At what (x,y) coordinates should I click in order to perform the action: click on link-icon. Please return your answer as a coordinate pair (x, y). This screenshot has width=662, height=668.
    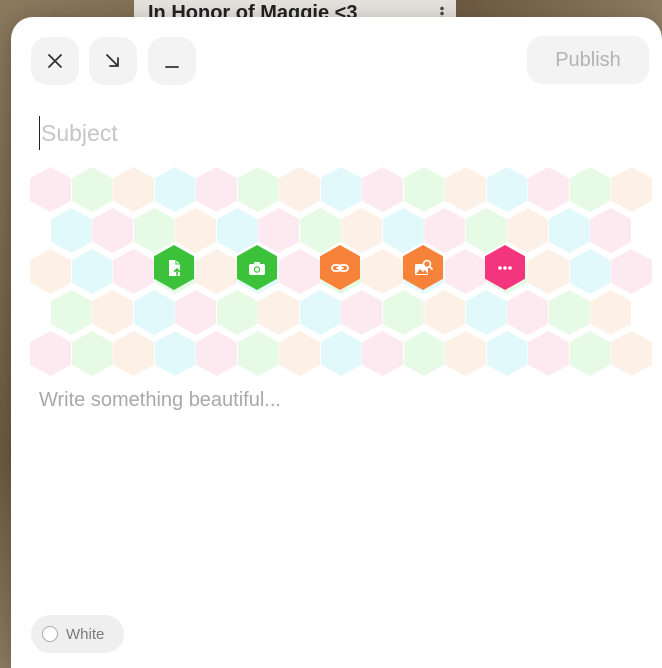
    Looking at the image, I should click on (340, 267).